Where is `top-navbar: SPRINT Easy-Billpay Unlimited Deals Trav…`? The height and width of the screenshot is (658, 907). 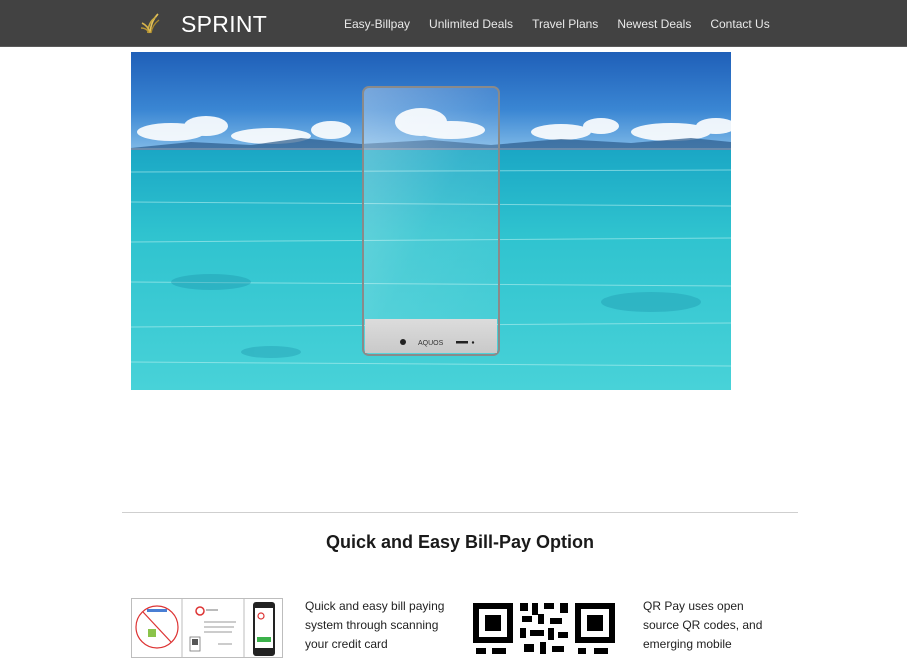
top-navbar: SPRINT Easy-Billpay Unlimited Deals Trav… is located at coordinates (453, 23).